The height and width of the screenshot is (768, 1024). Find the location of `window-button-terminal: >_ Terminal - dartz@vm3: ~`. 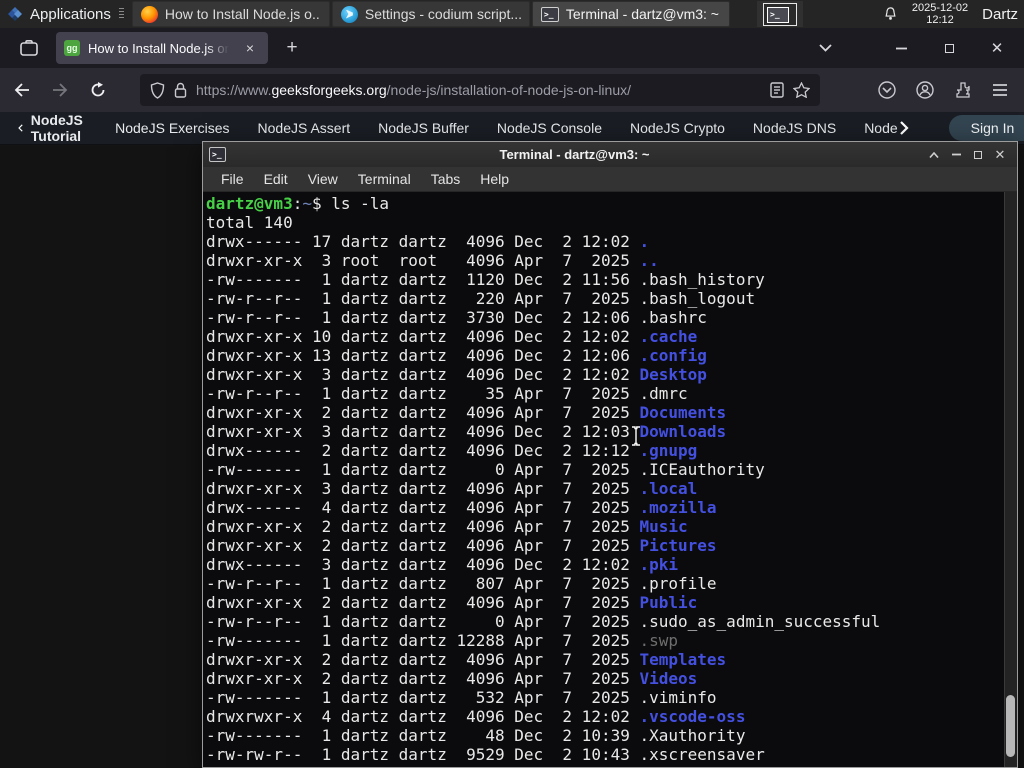

window-button-terminal: >_ Terminal - dartz@vm3: ~ is located at coordinates (630, 14).